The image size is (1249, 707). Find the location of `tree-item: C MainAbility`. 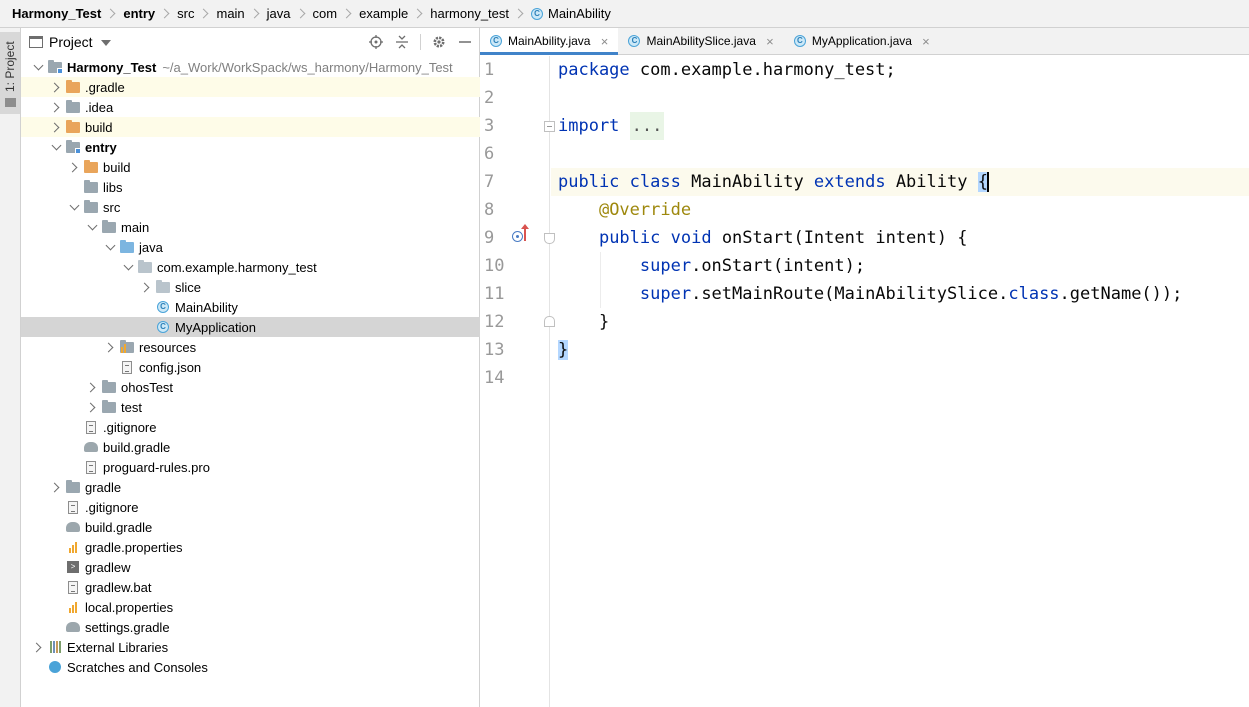

tree-item: C MainAbility is located at coordinates (250, 307).